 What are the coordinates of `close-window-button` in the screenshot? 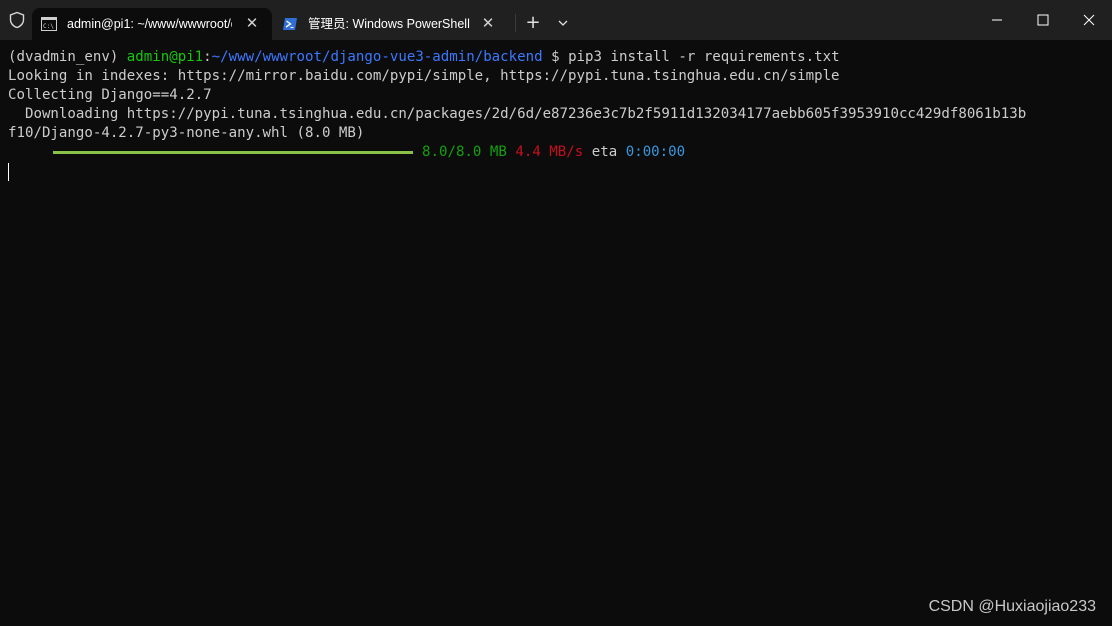 It's located at (1089, 20).